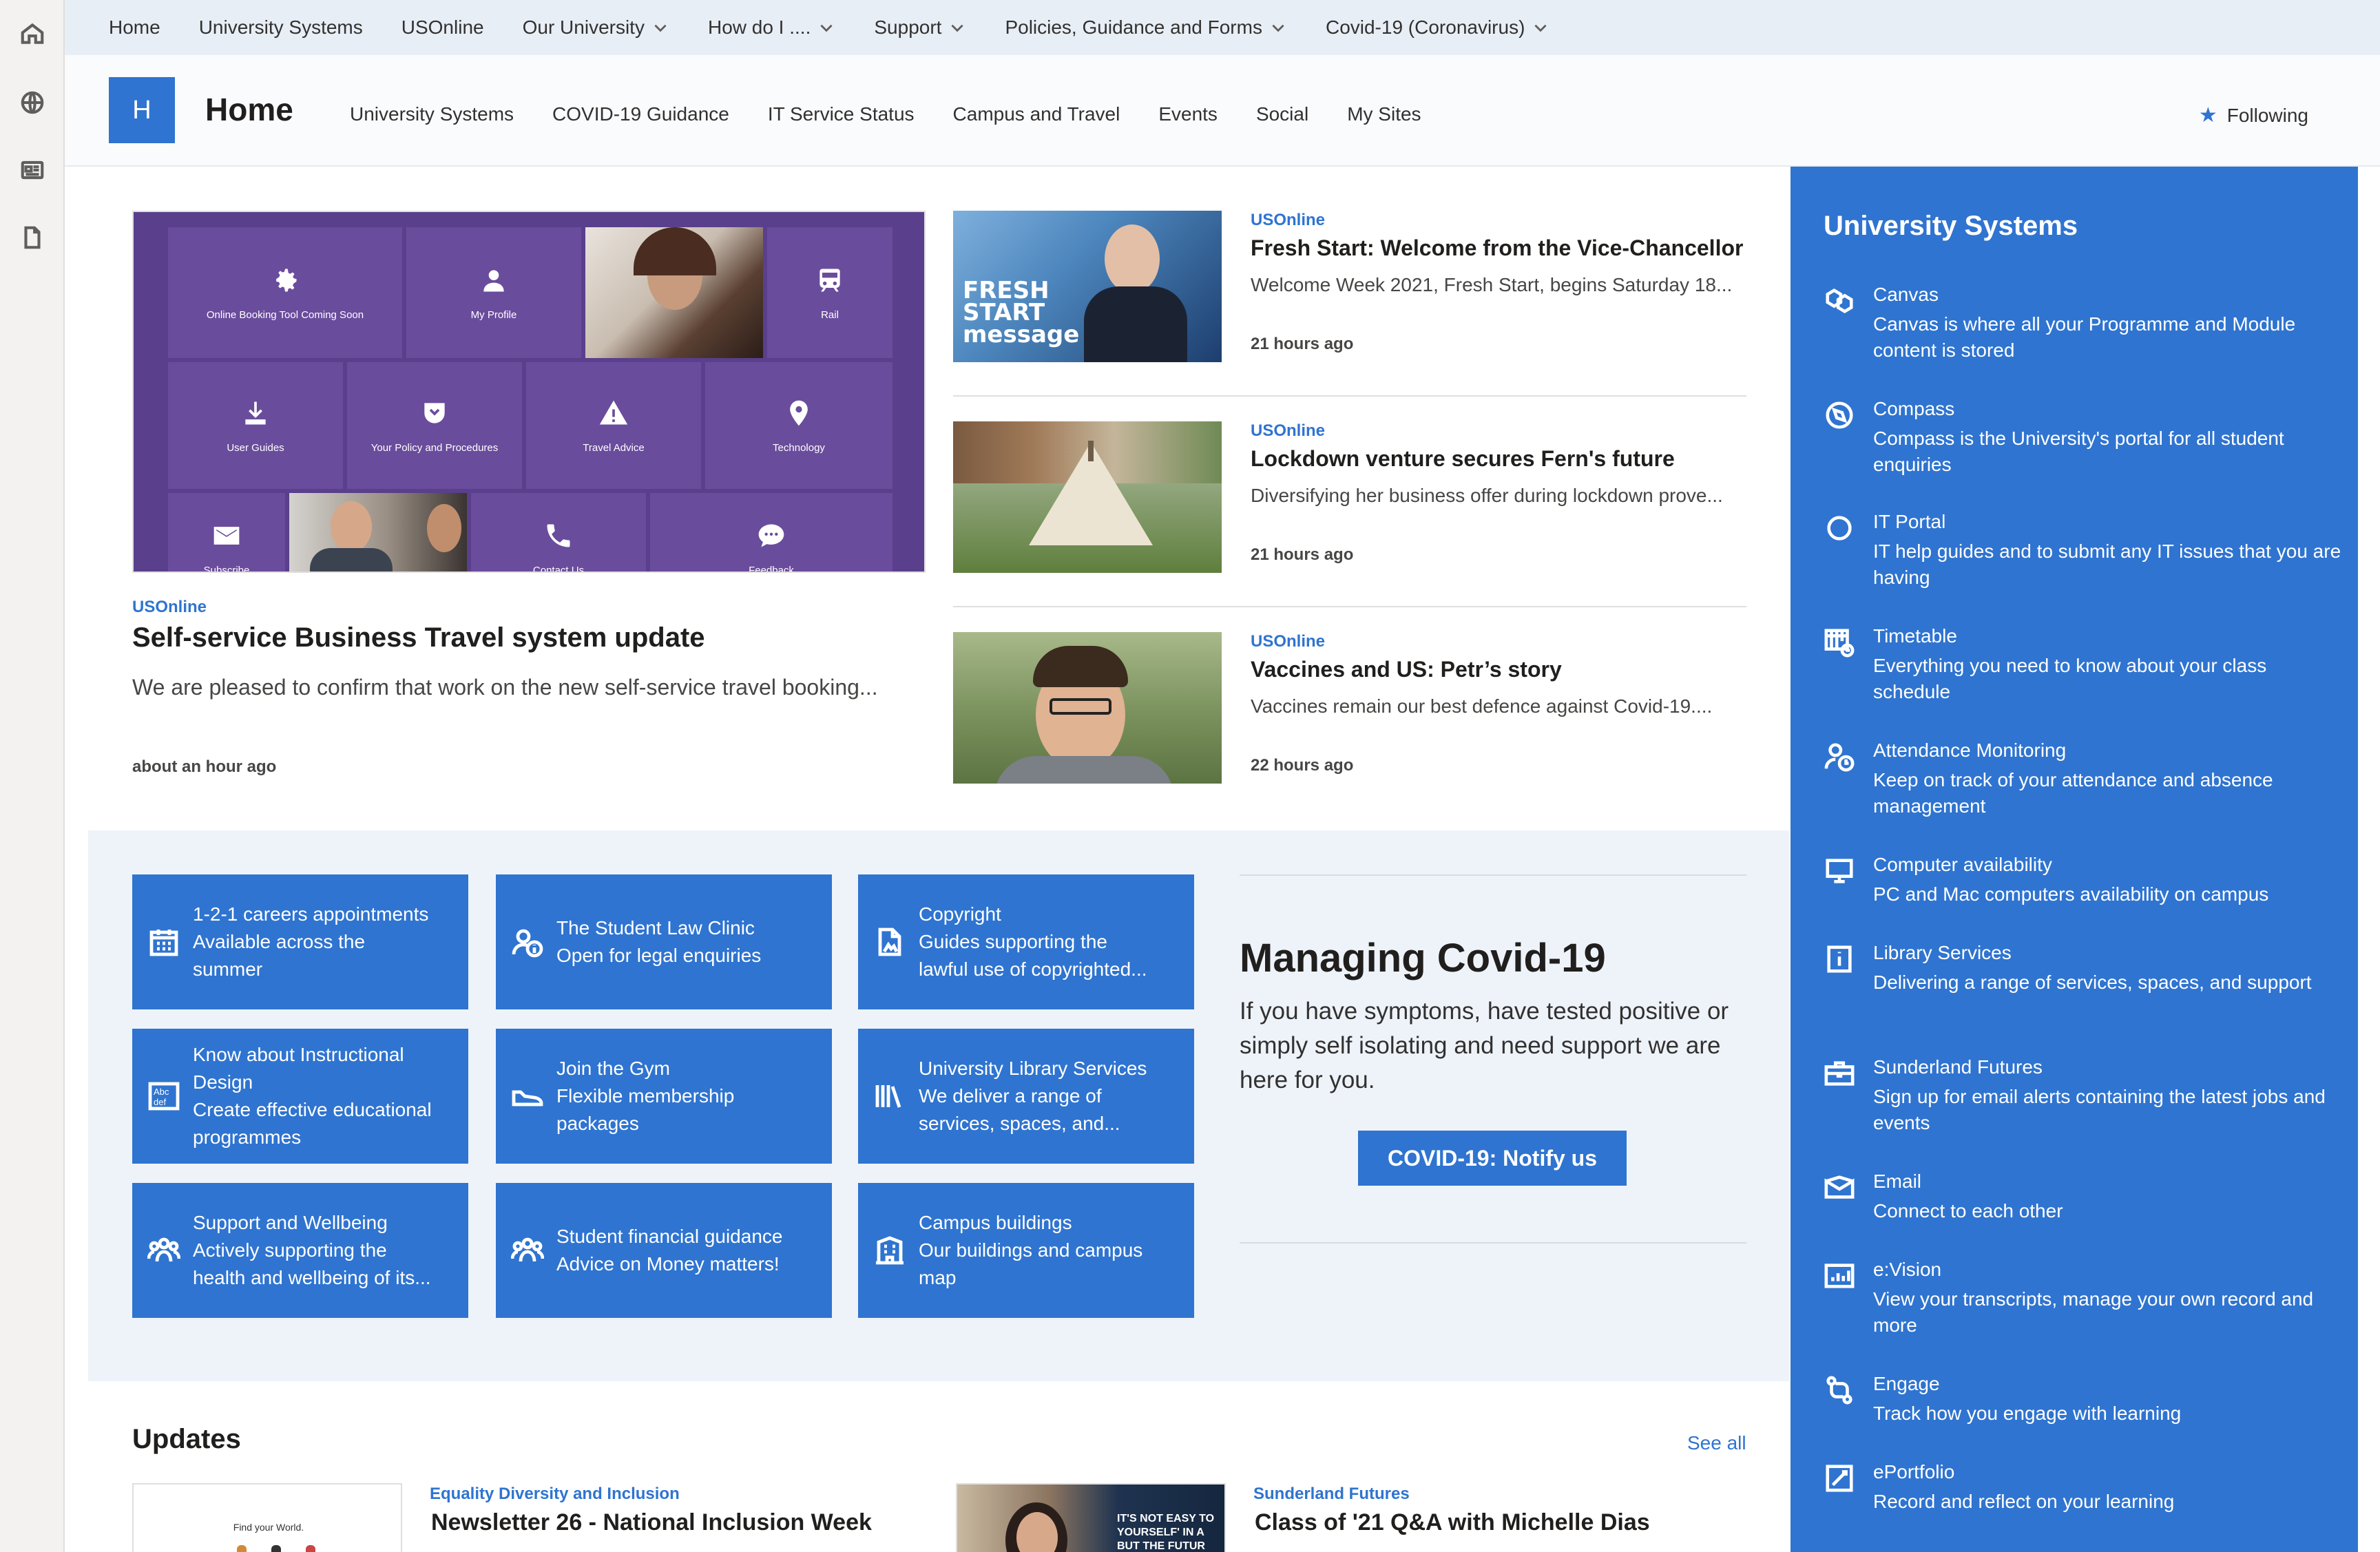 The height and width of the screenshot is (1552, 2380). What do you see at coordinates (32, 237) in the screenshot?
I see `document-icon` at bounding box center [32, 237].